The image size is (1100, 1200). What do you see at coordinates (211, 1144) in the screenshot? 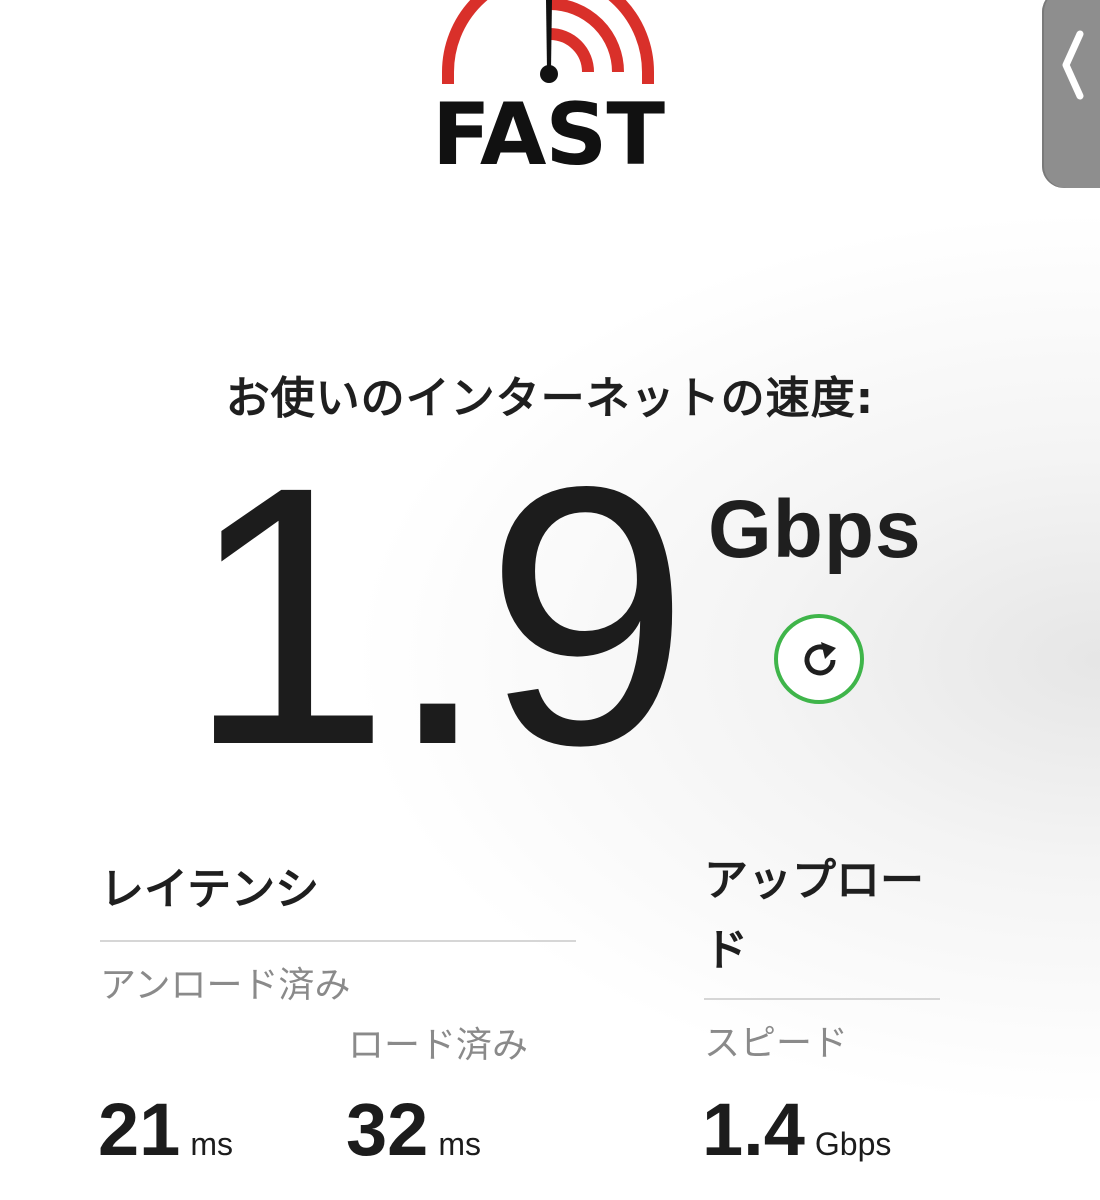
I see `unloaded-latency-unit: ms` at bounding box center [211, 1144].